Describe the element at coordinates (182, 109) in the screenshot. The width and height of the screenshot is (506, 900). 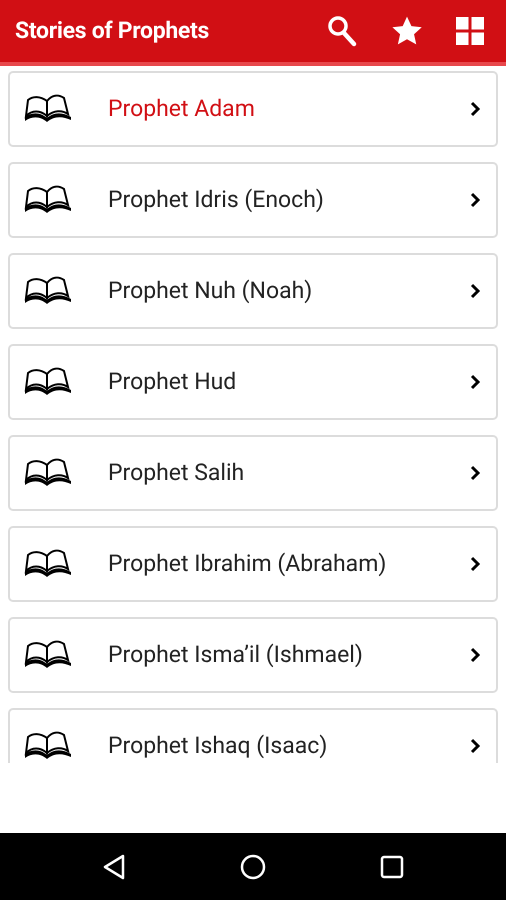
I see `item-title: Prophet Adam` at that location.